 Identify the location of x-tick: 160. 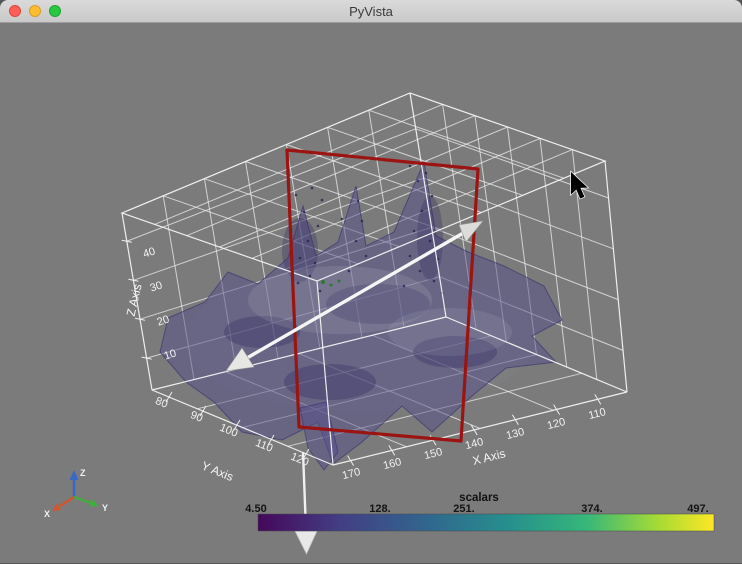
(392, 464).